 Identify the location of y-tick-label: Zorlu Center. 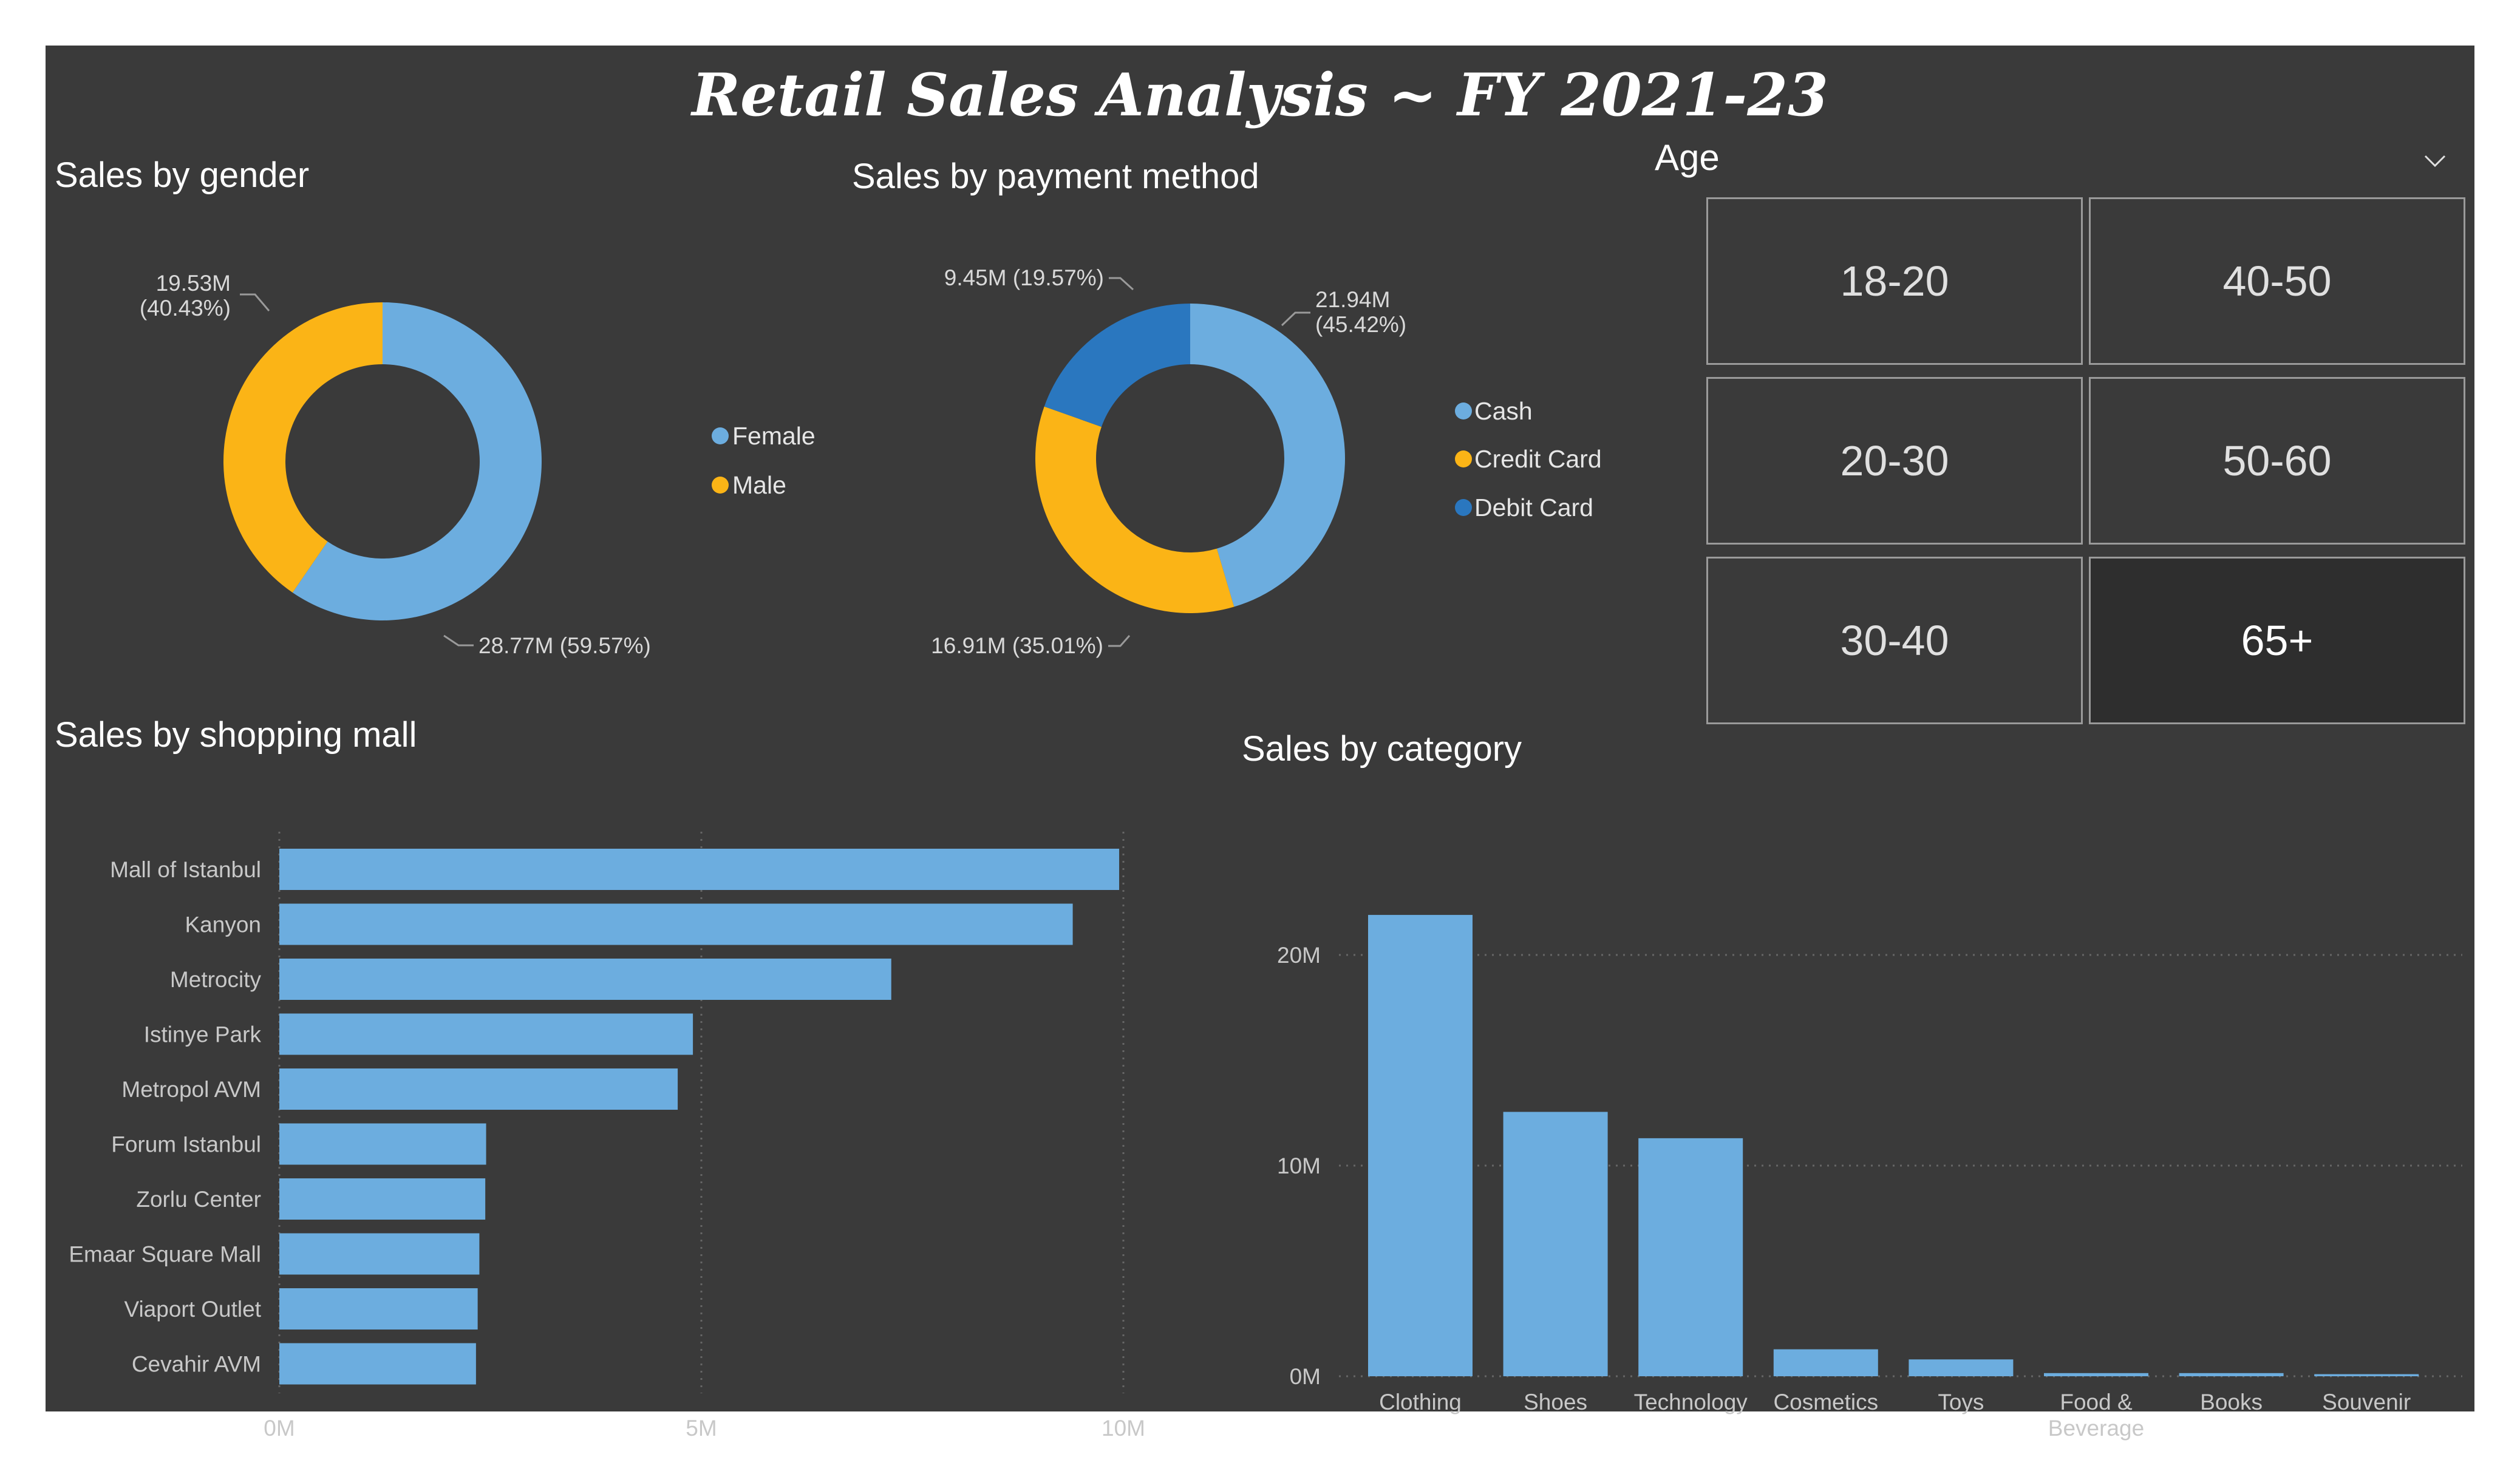
(198, 1199).